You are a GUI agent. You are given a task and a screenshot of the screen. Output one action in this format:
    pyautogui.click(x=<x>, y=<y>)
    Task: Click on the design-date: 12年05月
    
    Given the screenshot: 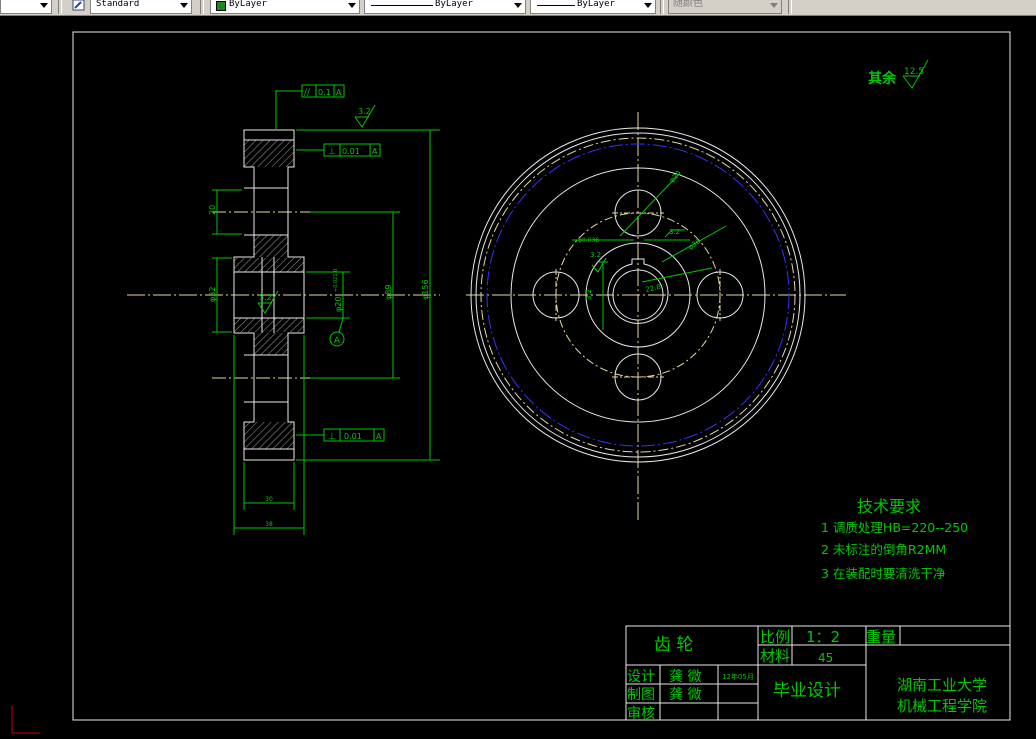 What is the action you would take?
    pyautogui.click(x=738, y=676)
    